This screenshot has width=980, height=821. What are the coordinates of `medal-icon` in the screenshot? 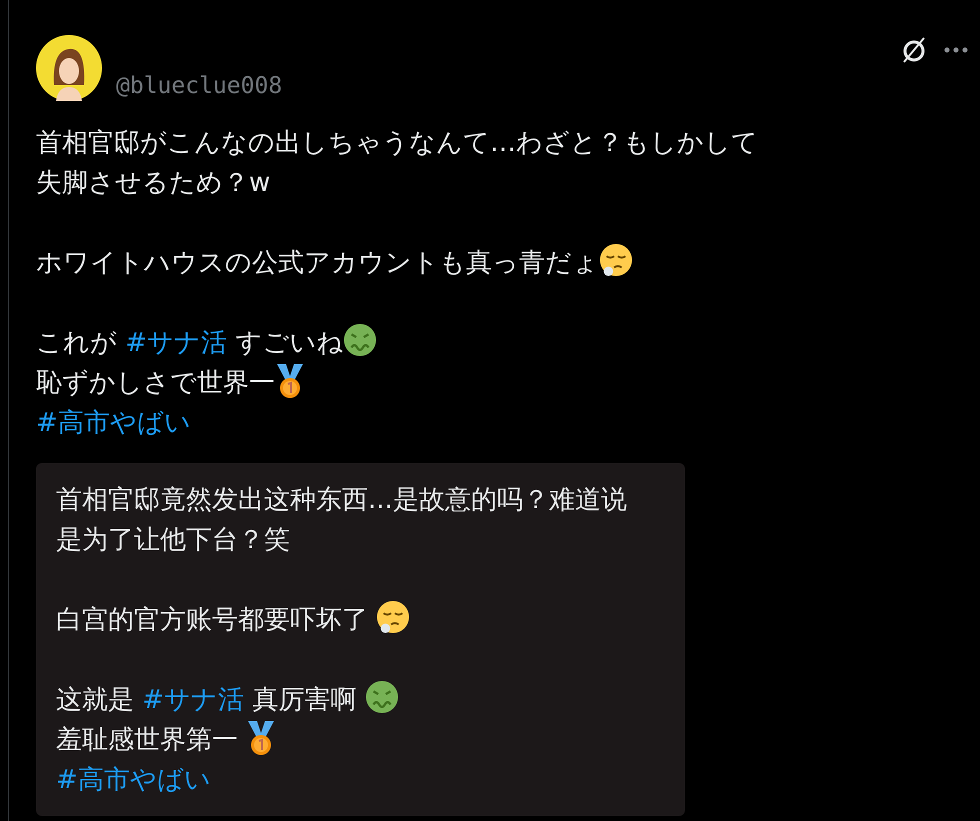 It's located at (290, 381).